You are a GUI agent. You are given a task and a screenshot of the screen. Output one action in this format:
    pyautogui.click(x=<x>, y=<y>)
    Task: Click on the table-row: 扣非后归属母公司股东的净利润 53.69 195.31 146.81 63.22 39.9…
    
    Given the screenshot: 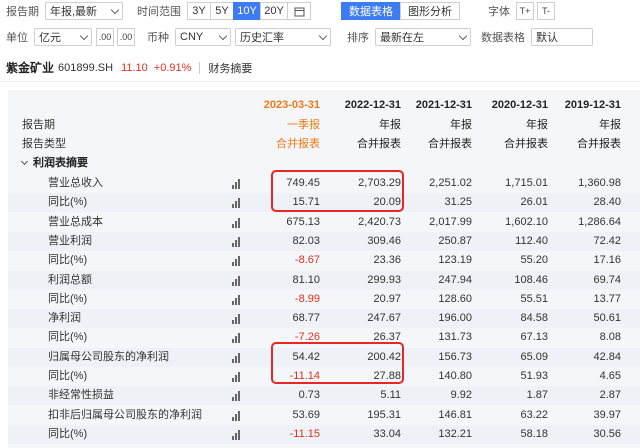 What is the action you would take?
    pyautogui.click(x=324, y=415)
    